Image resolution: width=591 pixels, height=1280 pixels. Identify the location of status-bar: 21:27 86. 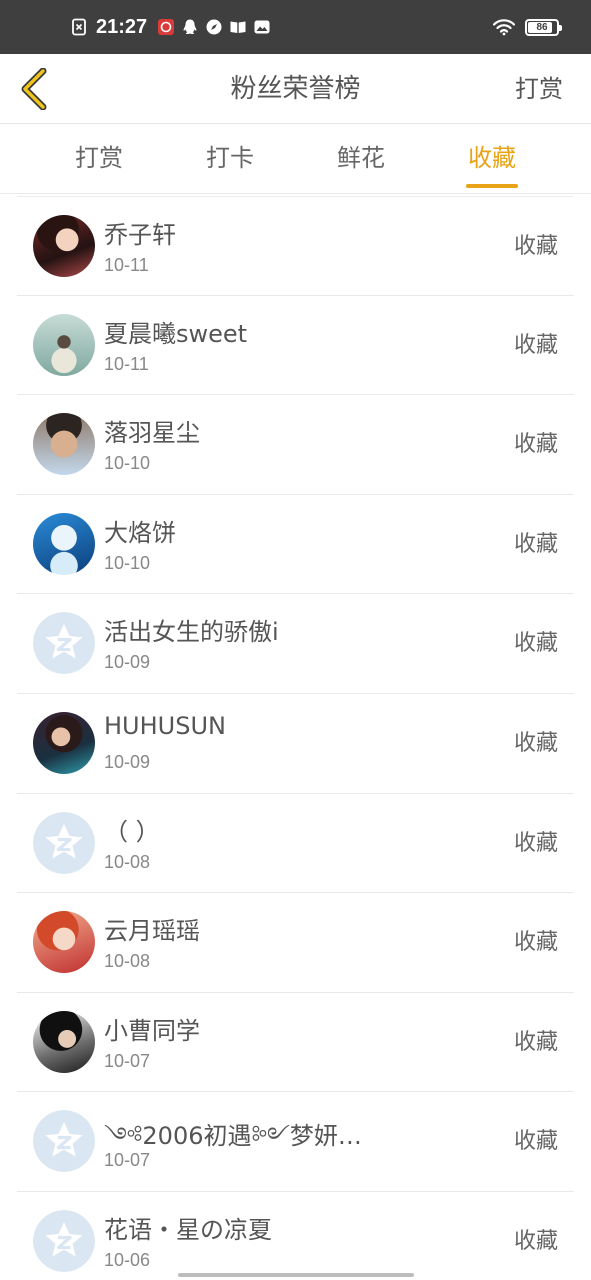
(295, 27).